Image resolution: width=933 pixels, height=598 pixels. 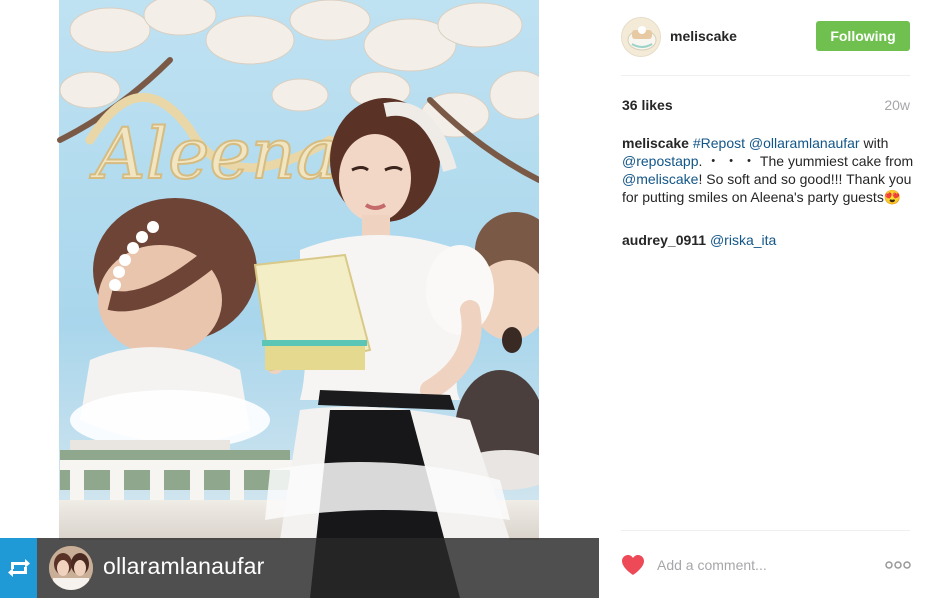 I want to click on post-header: meliscake Following, so click(x=765, y=36).